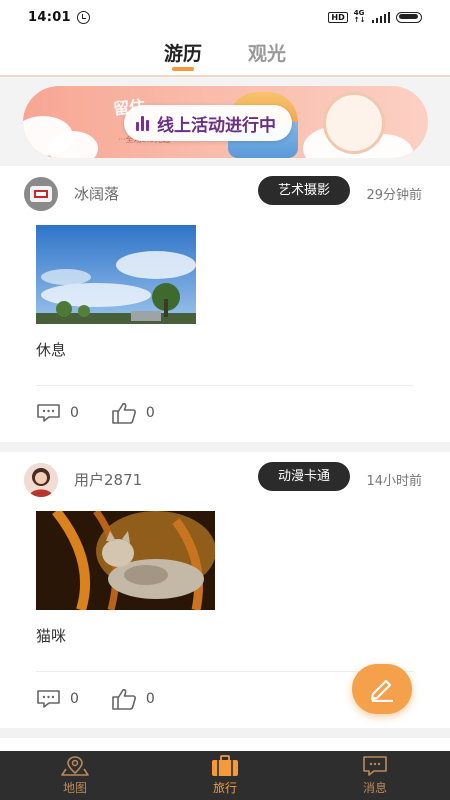 The image size is (450, 800). Describe the element at coordinates (225, 55) in the screenshot. I see `top-tabs: 游历 观光` at that location.